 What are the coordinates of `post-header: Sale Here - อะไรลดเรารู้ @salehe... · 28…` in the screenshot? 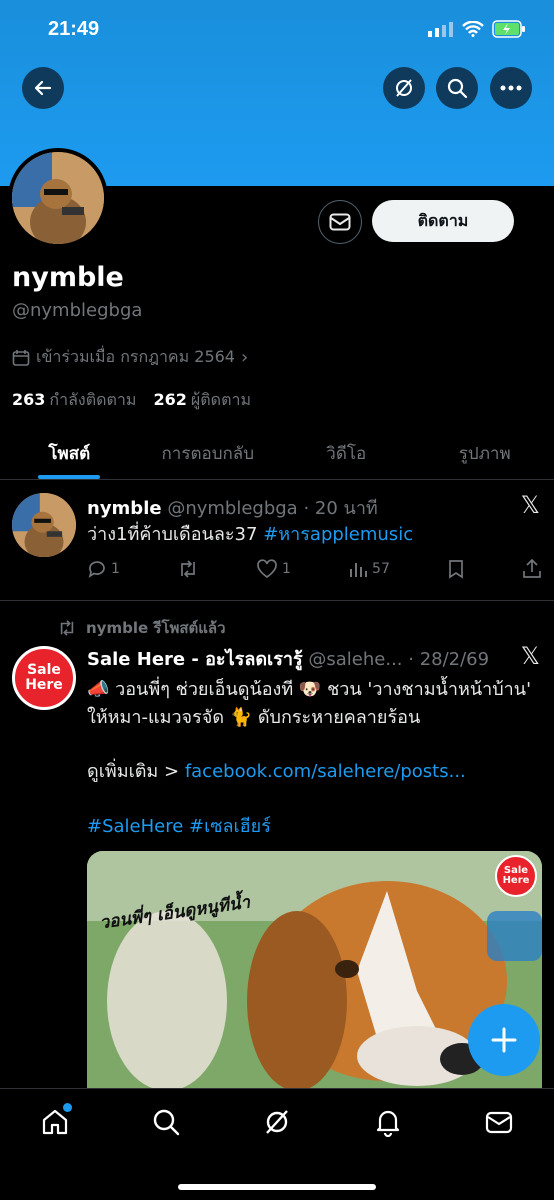 It's located at (288, 658).